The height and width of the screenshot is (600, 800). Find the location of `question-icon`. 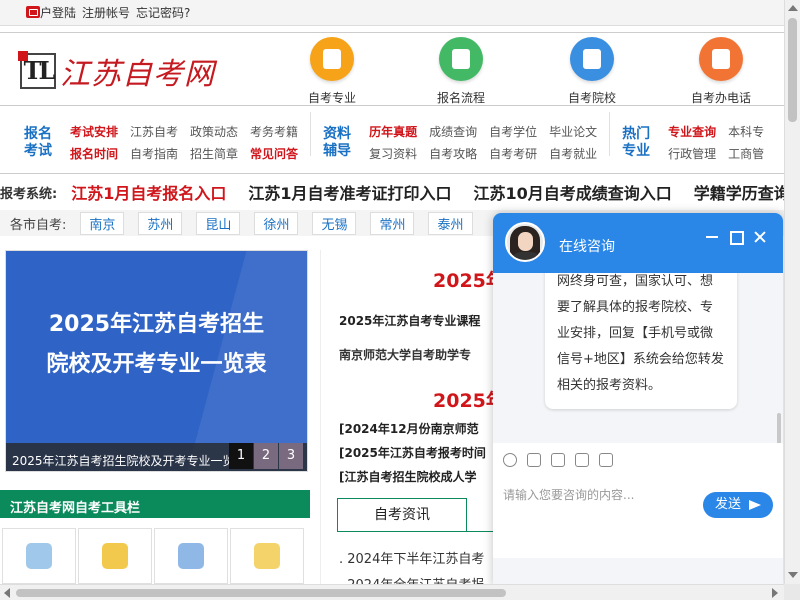

question-icon is located at coordinates (115, 556).